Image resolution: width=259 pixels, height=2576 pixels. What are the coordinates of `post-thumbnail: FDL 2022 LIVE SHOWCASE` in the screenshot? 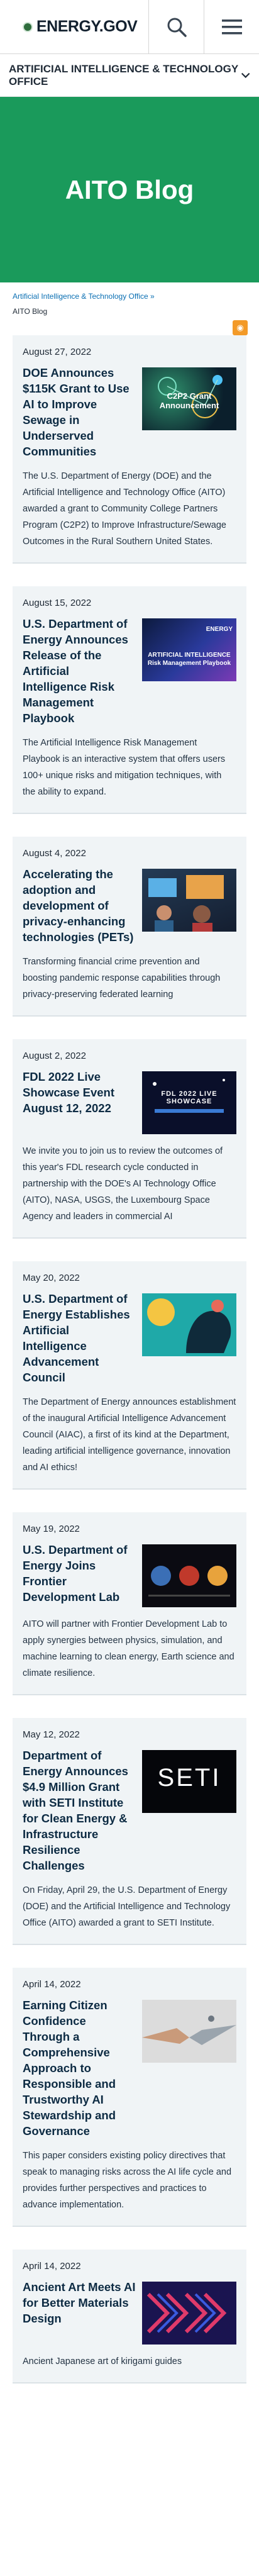 It's located at (189, 1102).